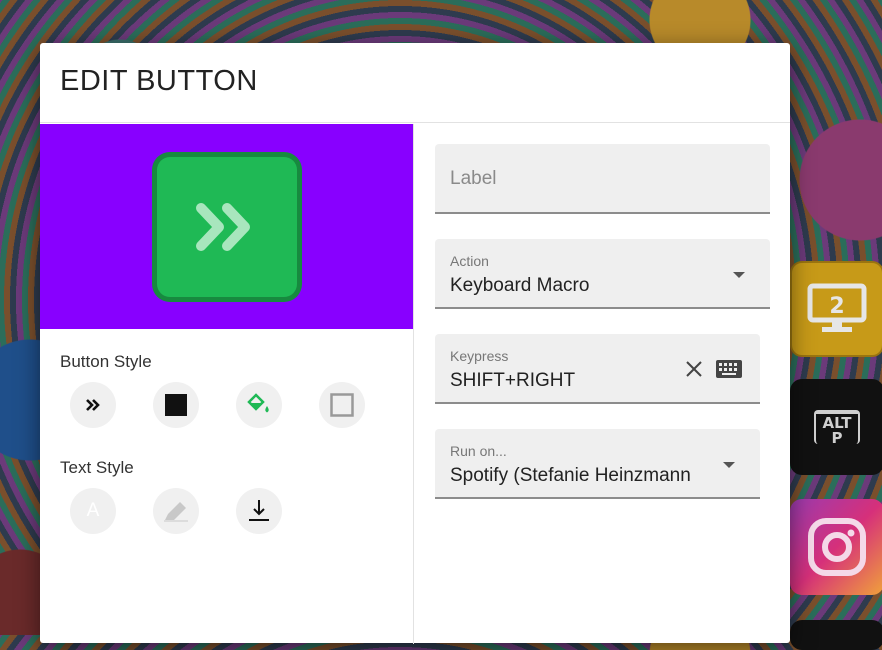 This screenshot has width=882, height=650. I want to click on deck-tile-screen: 2, so click(836, 309).